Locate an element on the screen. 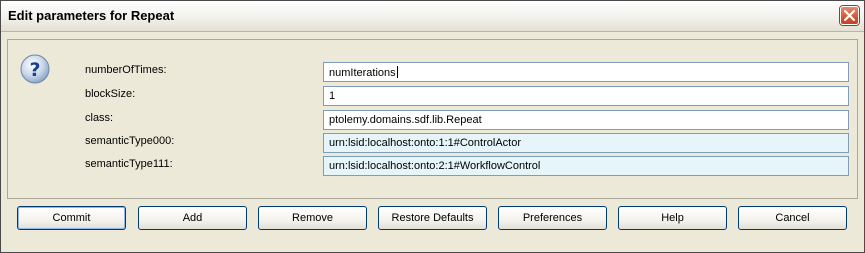  close-icon is located at coordinates (849, 15).